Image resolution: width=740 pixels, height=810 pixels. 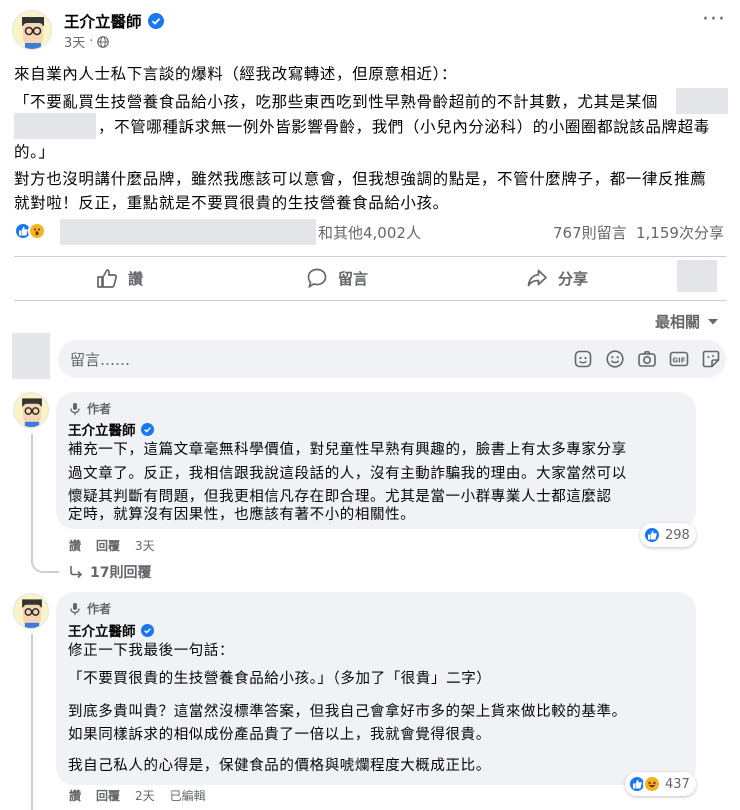 I want to click on share-label: 分享, so click(x=573, y=278).